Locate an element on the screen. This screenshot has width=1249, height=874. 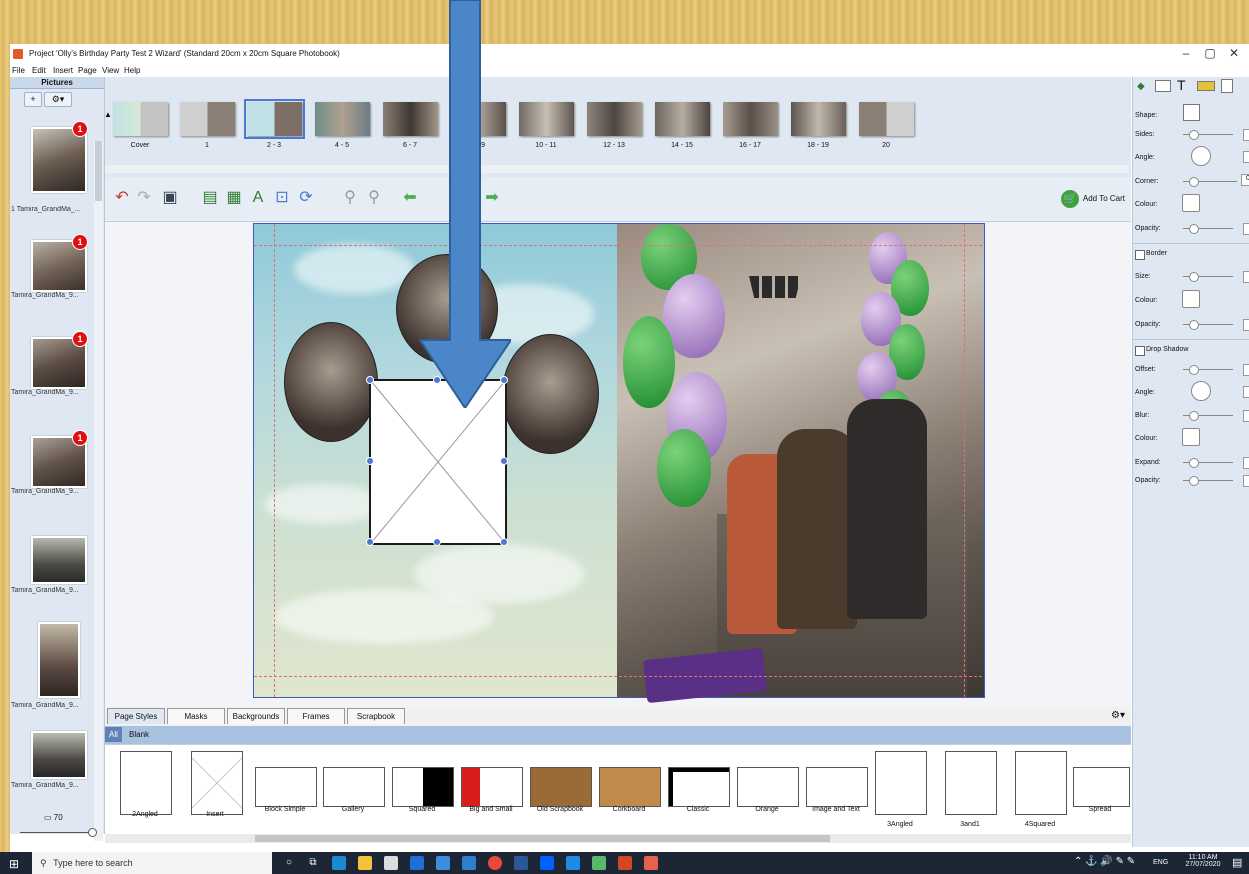
border-checkbox is located at coordinates (1140, 255).